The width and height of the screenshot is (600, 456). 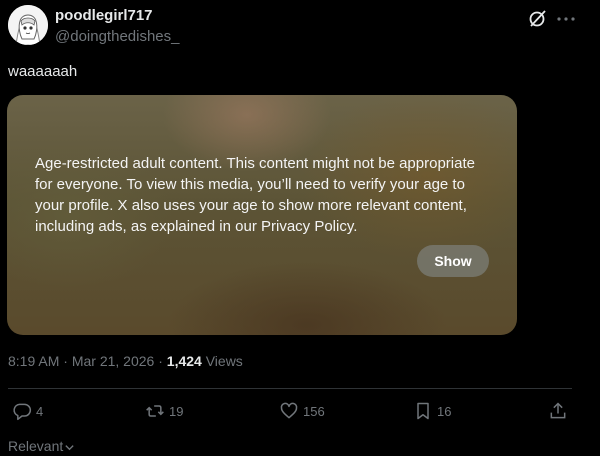 I want to click on like-count: 156, so click(x=314, y=411).